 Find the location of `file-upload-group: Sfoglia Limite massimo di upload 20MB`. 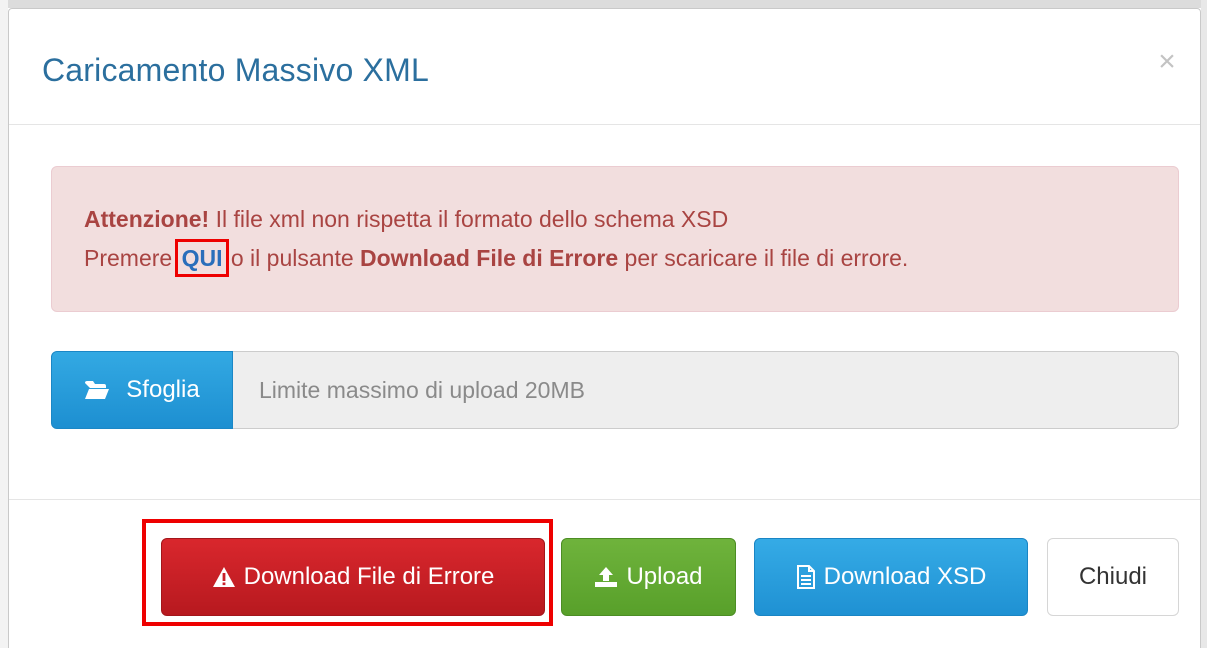

file-upload-group: Sfoglia Limite massimo di upload 20MB is located at coordinates (615, 390).